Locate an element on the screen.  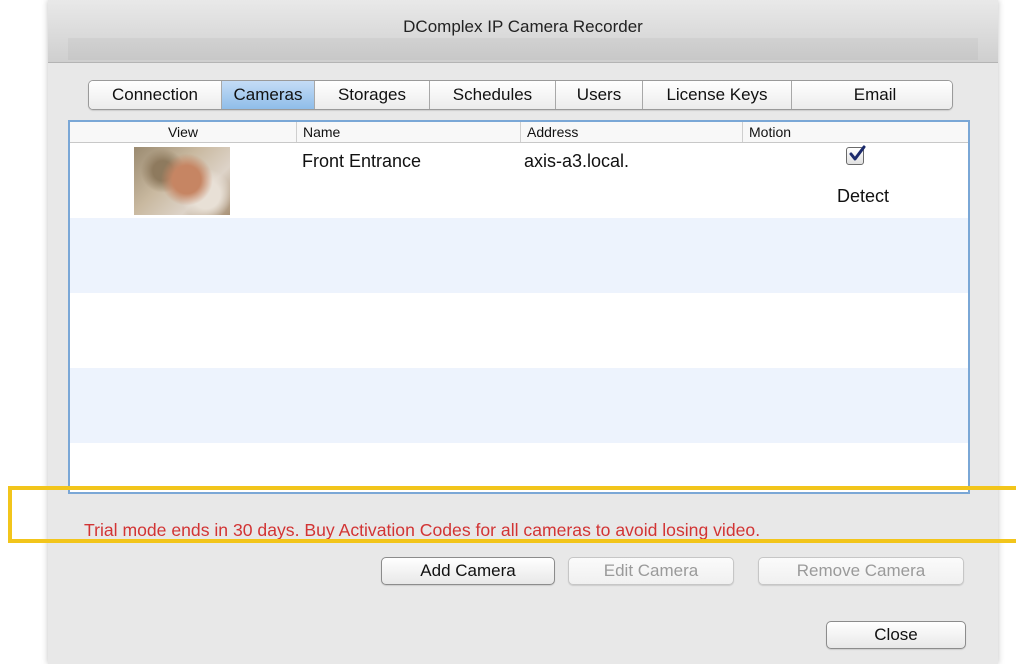
tab-email: Email is located at coordinates (871, 95).